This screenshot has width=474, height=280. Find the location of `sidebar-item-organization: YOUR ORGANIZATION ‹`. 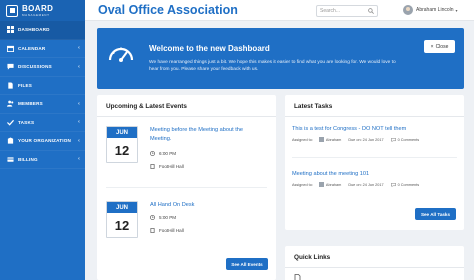

sidebar-item-organization: YOUR ORGANIZATION ‹ is located at coordinates (42, 141).